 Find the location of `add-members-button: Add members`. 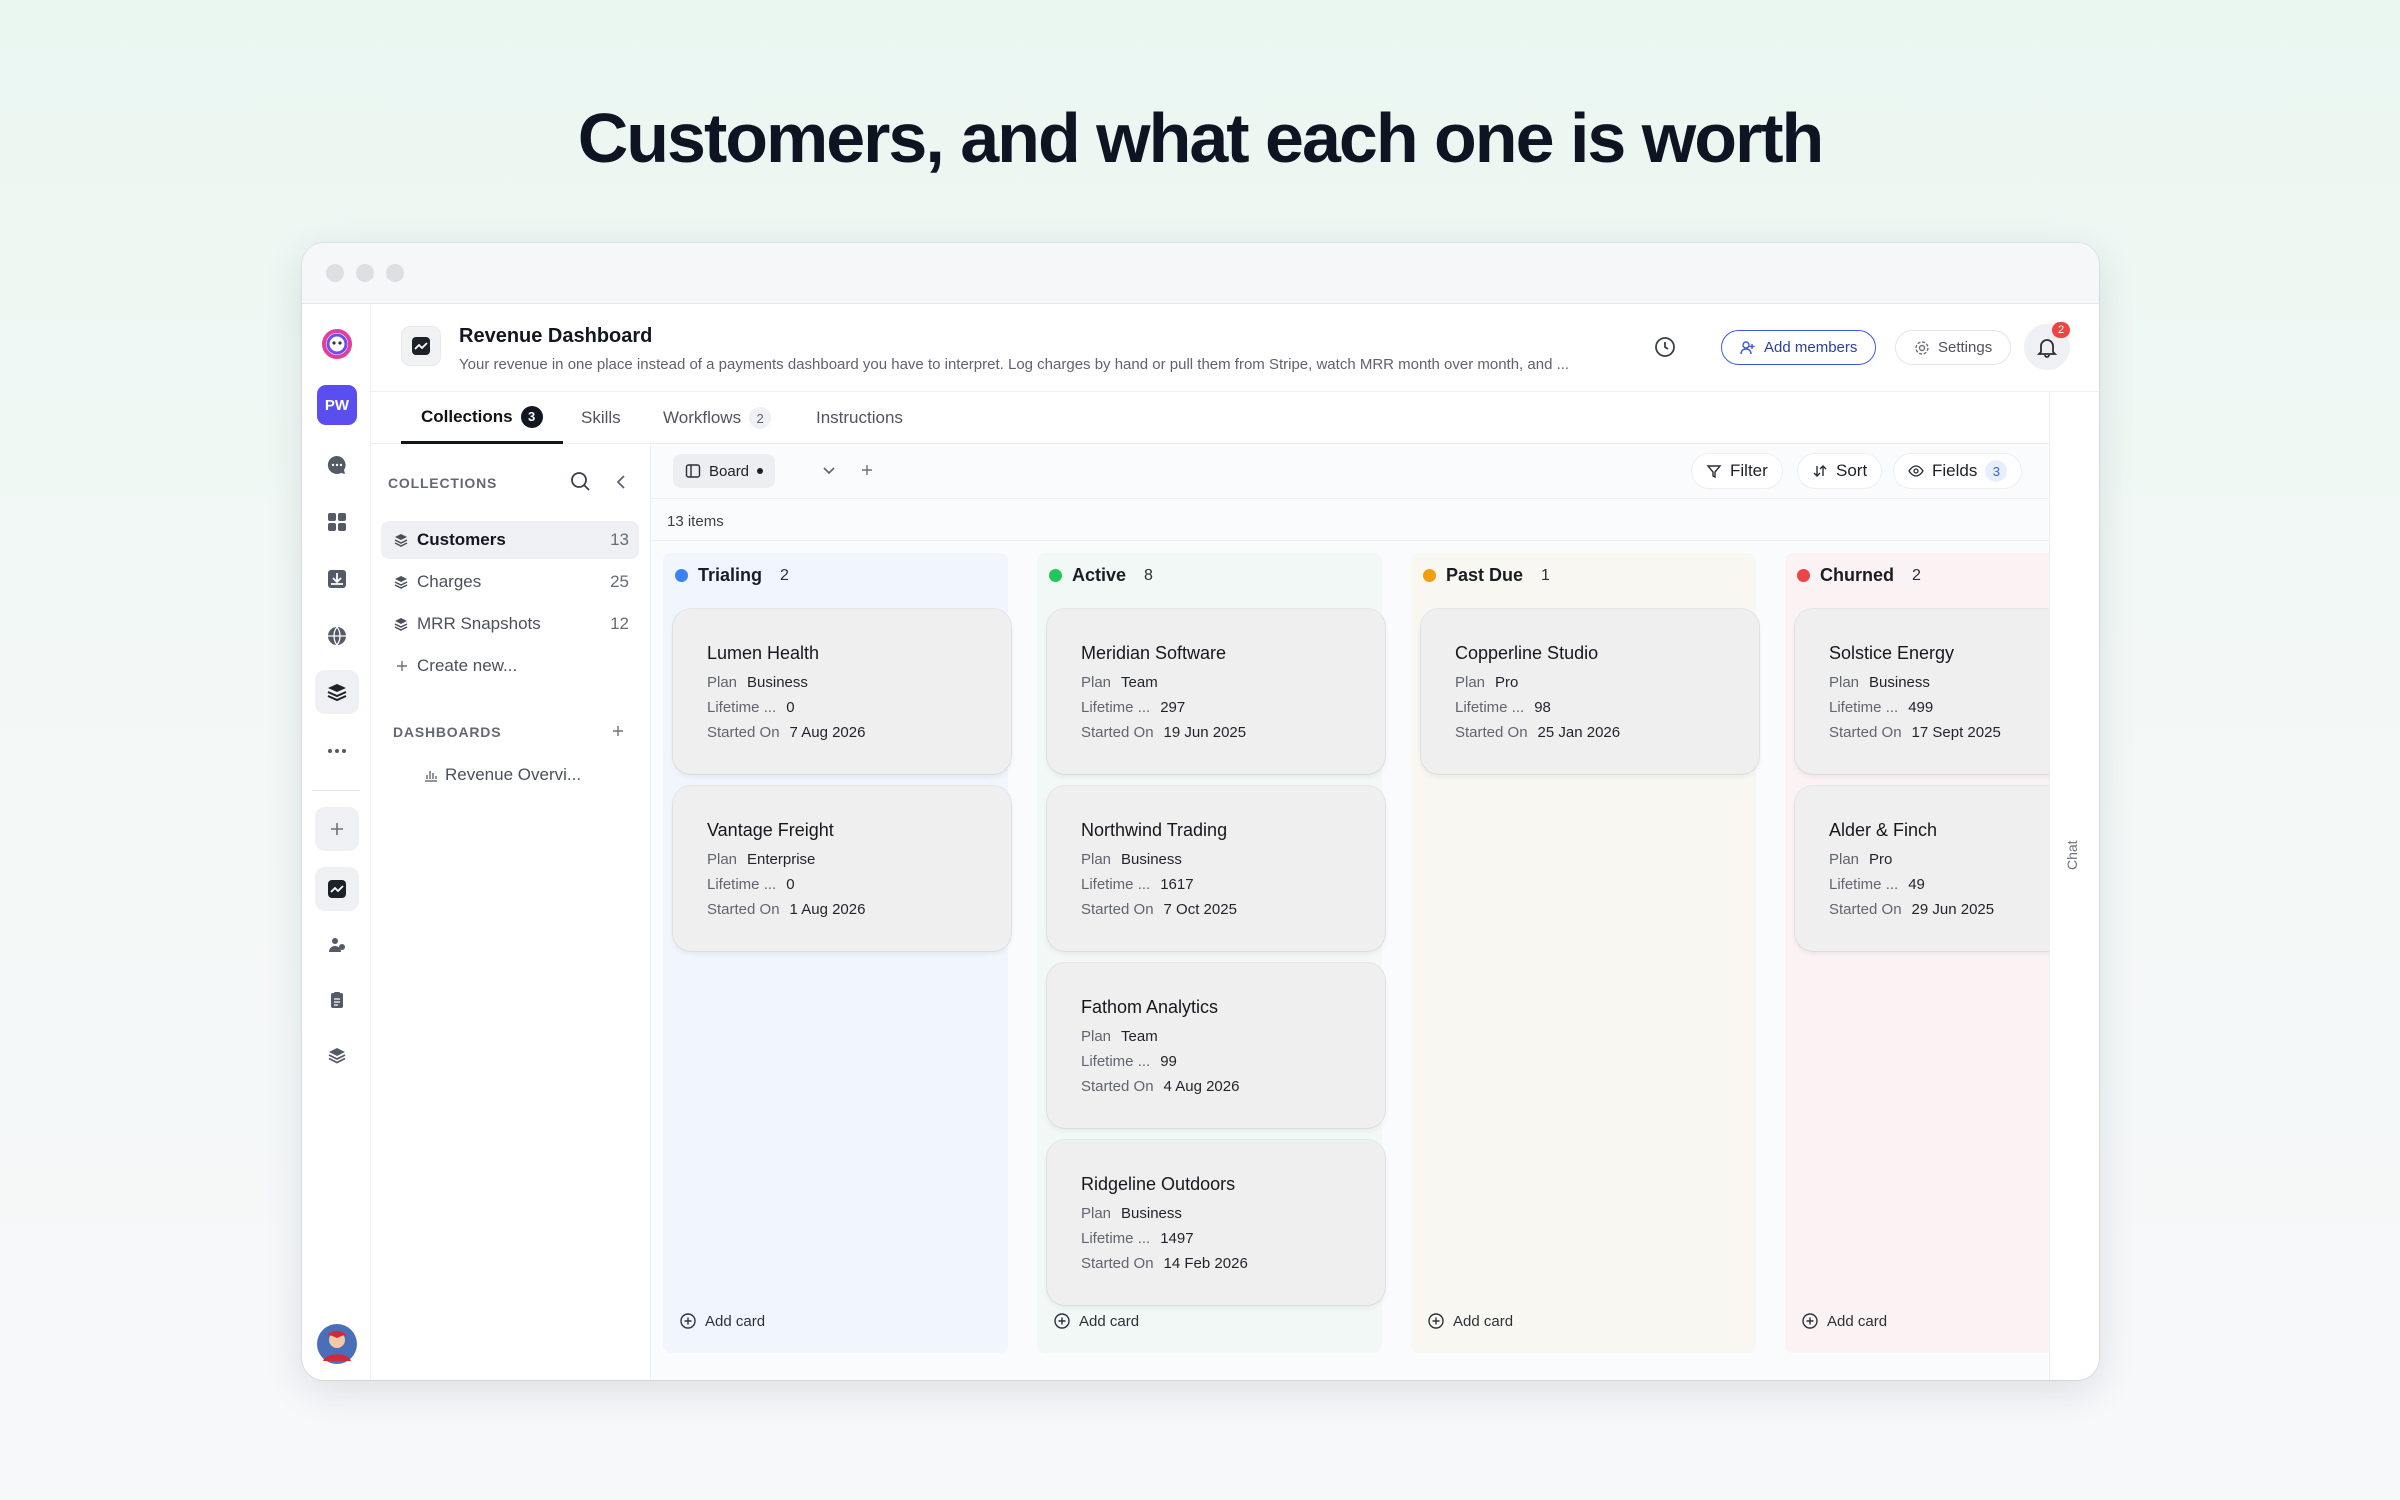

add-members-button: Add members is located at coordinates (1799, 347).